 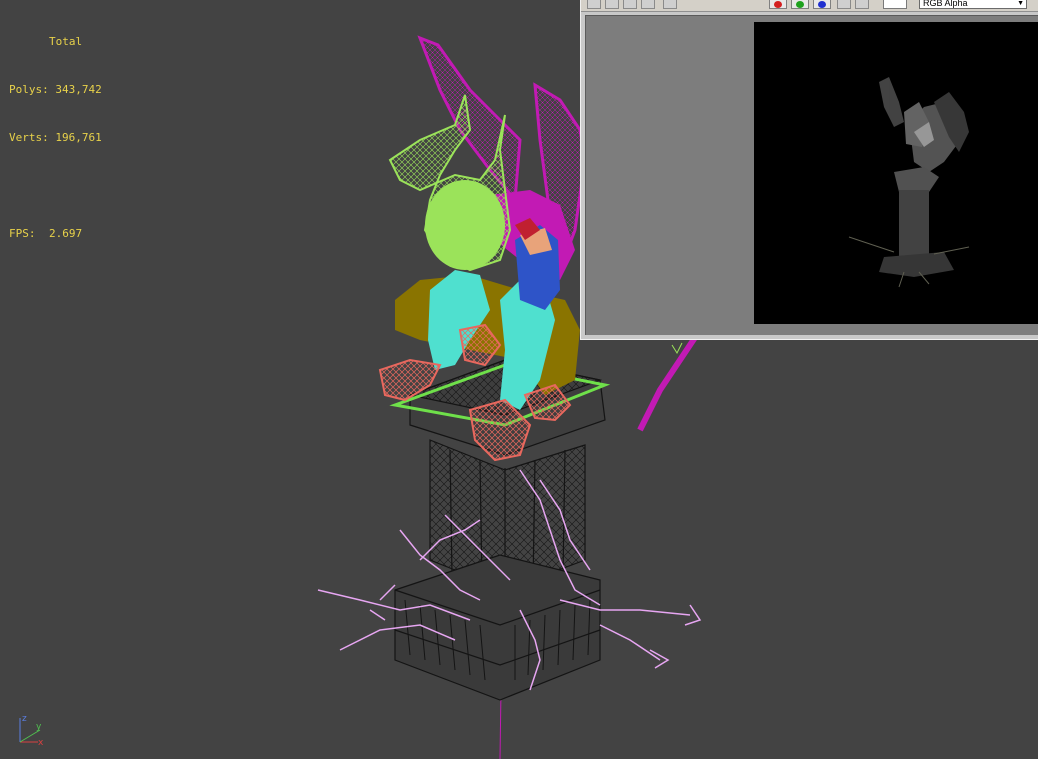 I want to click on clone-frame-icon, so click(x=630, y=4).